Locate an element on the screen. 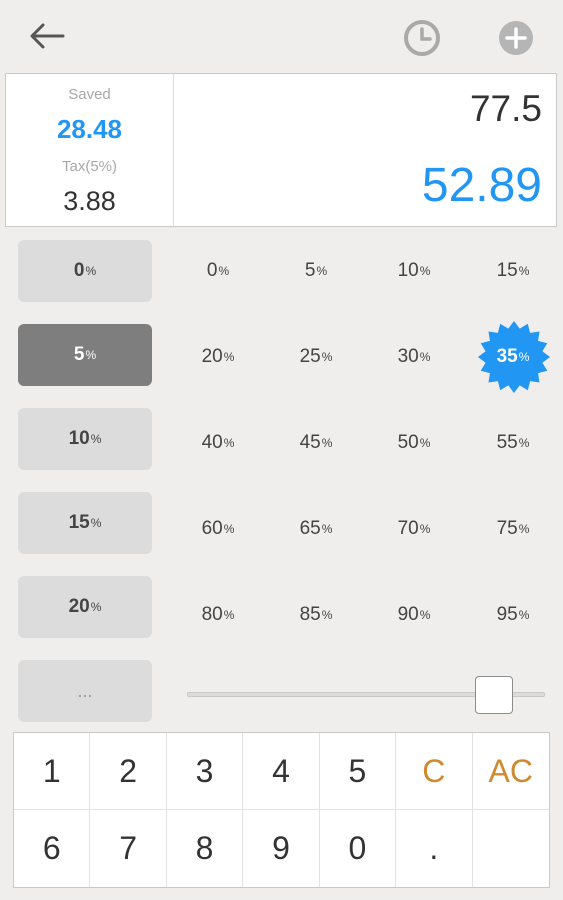 The width and height of the screenshot is (563, 900). discount-value: 55 is located at coordinates (507, 442).